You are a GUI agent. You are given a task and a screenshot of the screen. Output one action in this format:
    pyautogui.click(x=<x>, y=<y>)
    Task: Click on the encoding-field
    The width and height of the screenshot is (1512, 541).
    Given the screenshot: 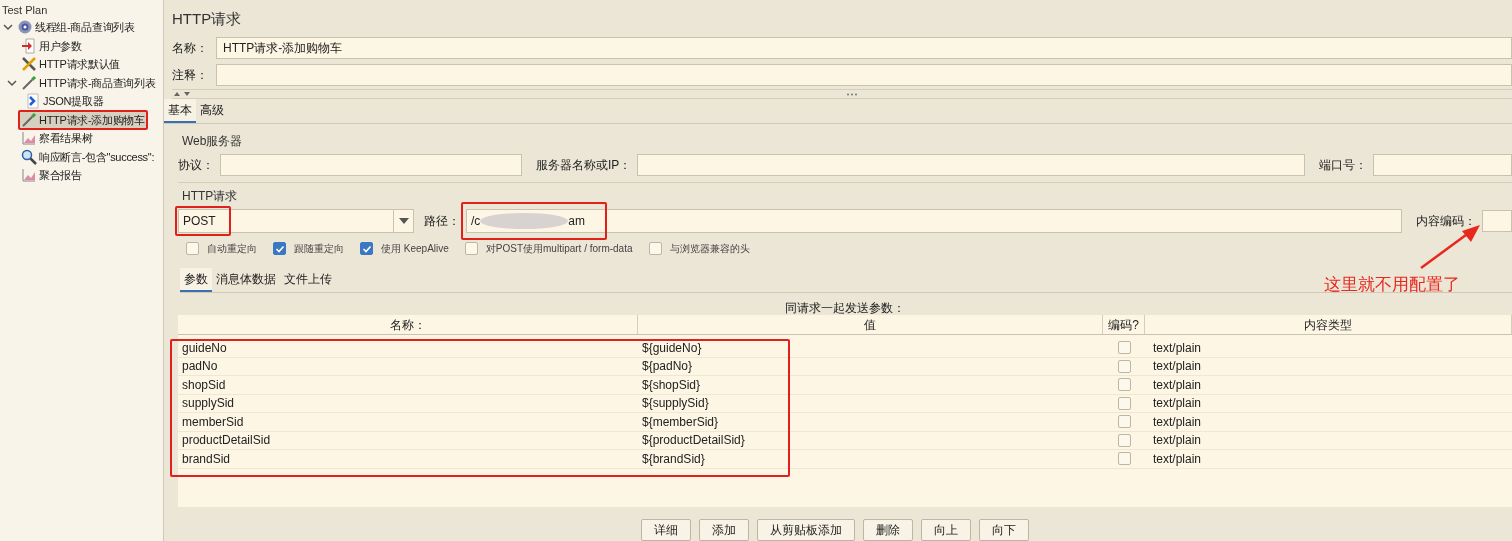 What is the action you would take?
    pyautogui.click(x=1497, y=221)
    